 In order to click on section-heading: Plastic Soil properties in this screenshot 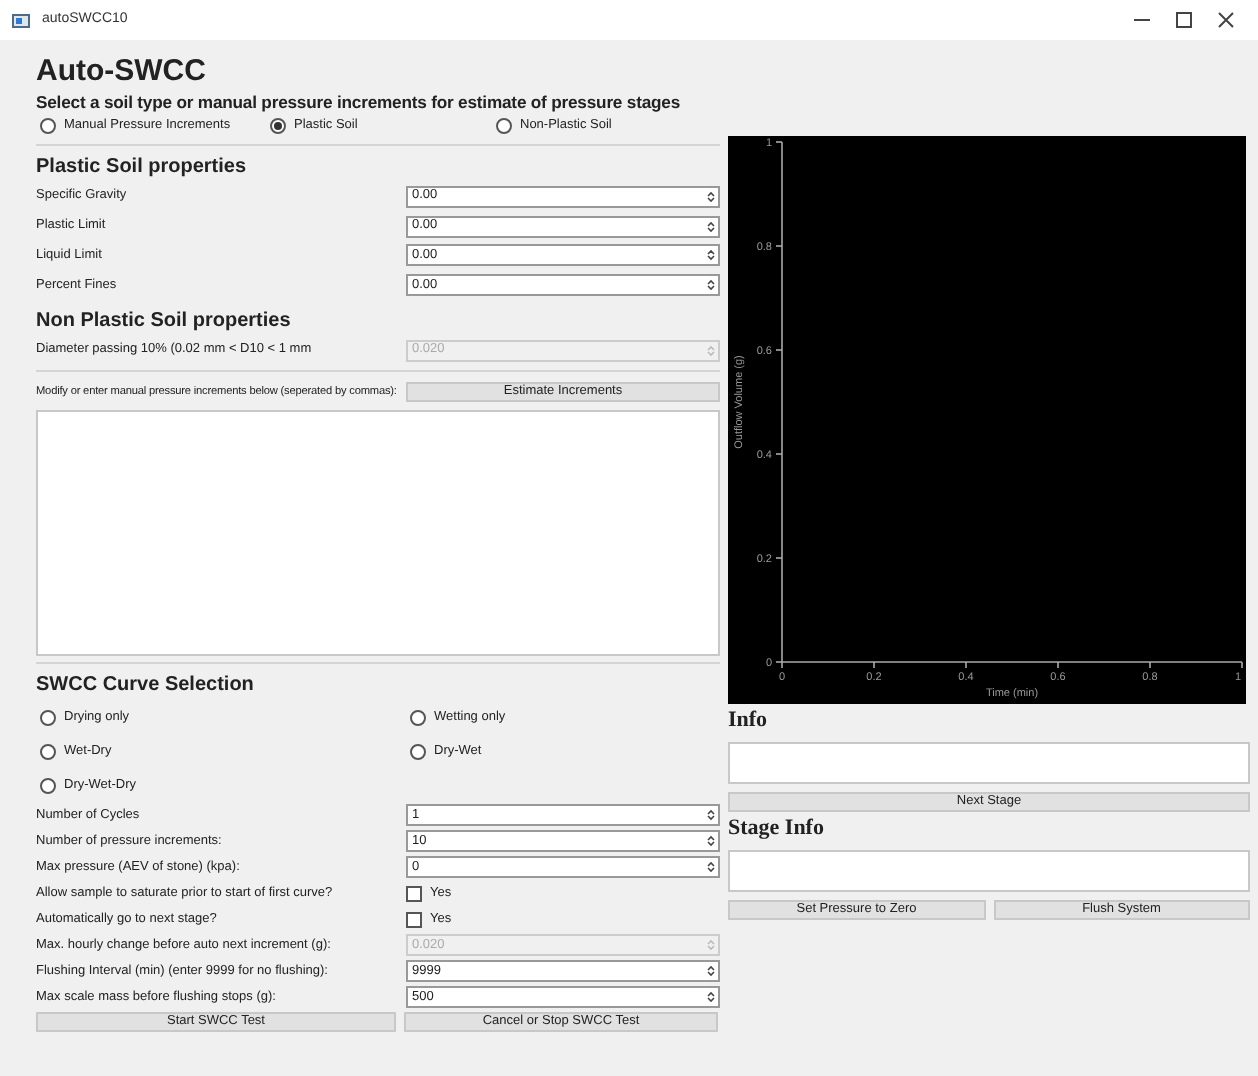, I will do `click(142, 168)`.